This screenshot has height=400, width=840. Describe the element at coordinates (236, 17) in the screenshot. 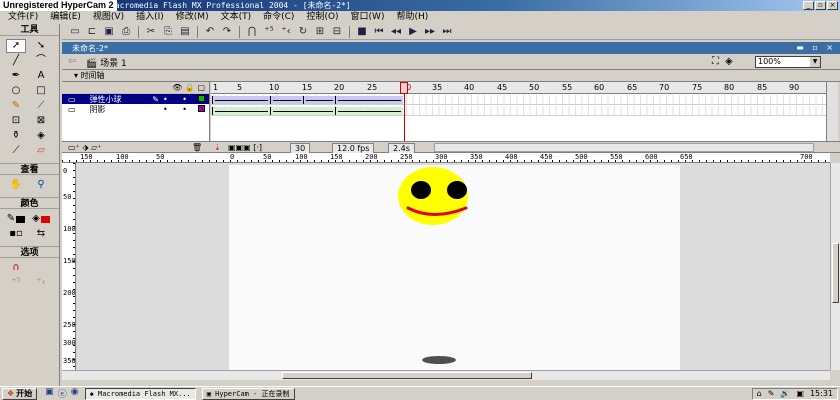

I see `menu-text: 文本(T)` at that location.